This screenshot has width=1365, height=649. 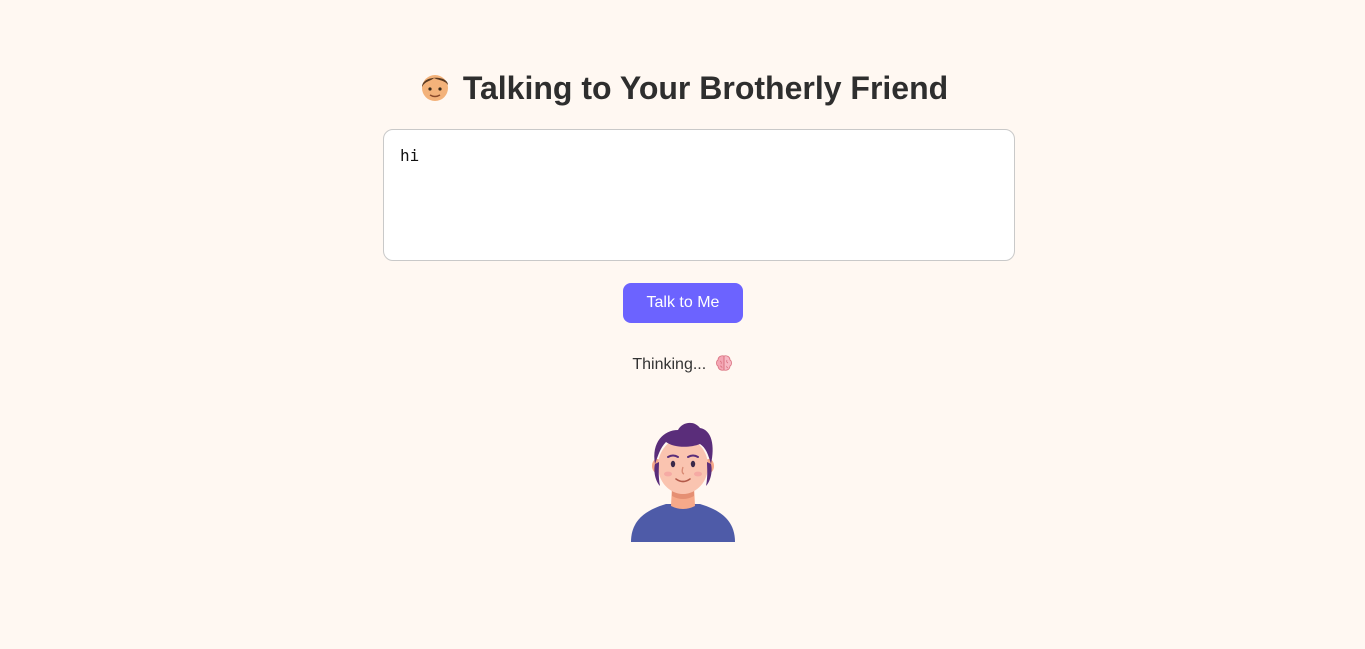 What do you see at coordinates (724, 366) in the screenshot?
I see `brain-icon` at bounding box center [724, 366].